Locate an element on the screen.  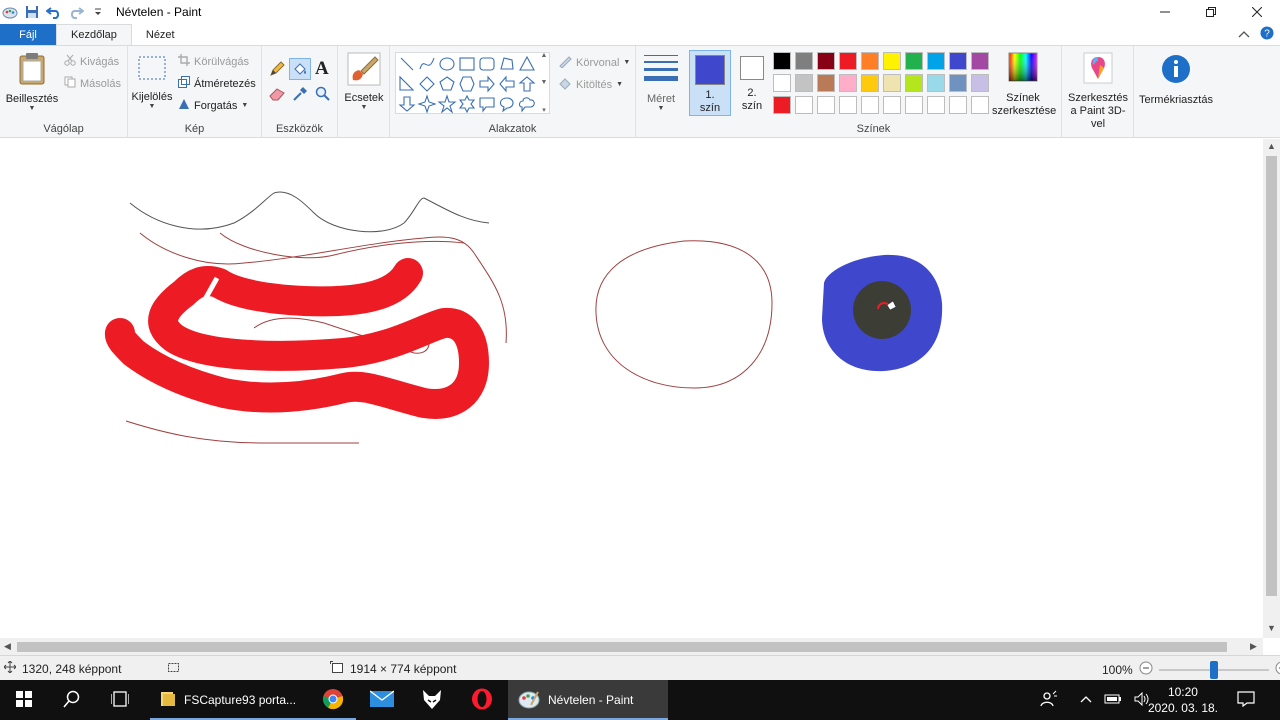
magnifier-icon is located at coordinates (323, 95).